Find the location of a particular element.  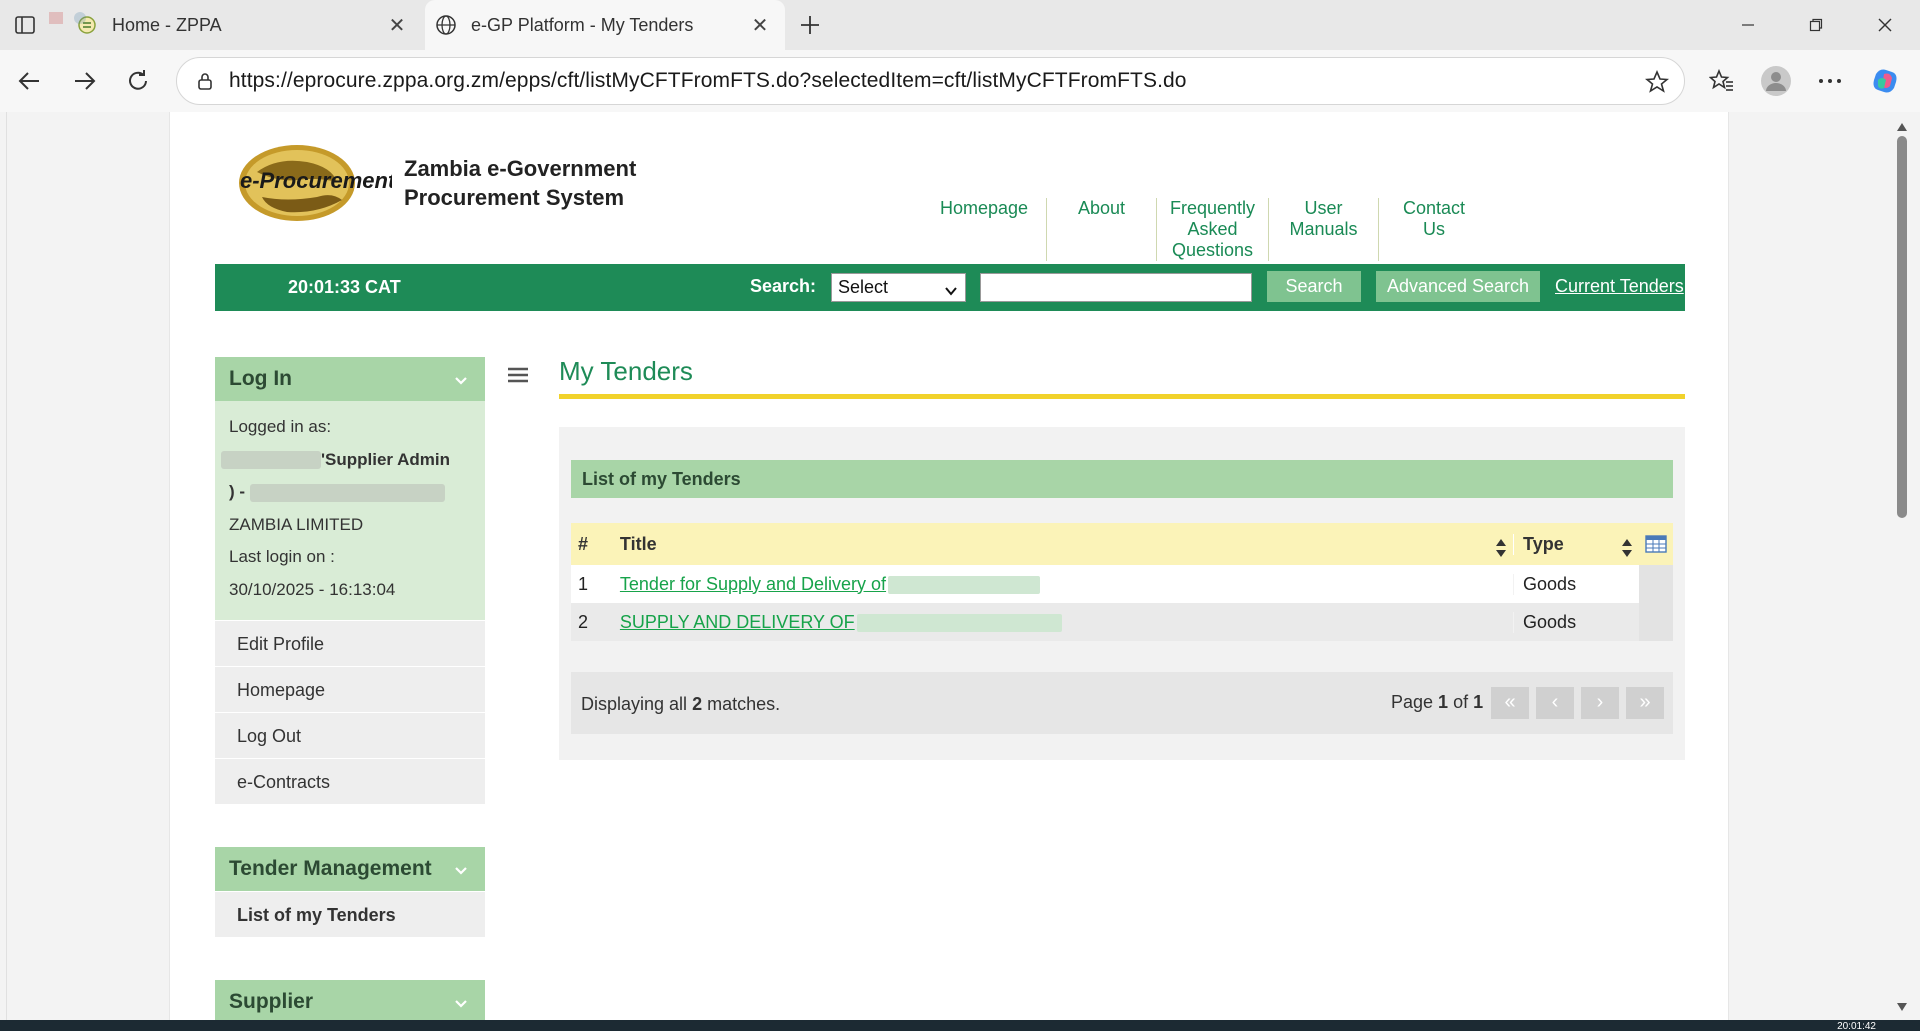

column-header-num: # is located at coordinates (583, 543).